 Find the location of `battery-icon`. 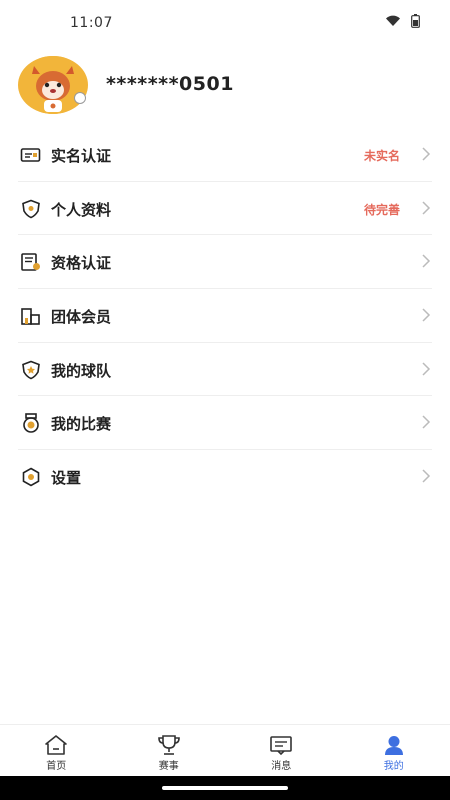

battery-icon is located at coordinates (415, 21).